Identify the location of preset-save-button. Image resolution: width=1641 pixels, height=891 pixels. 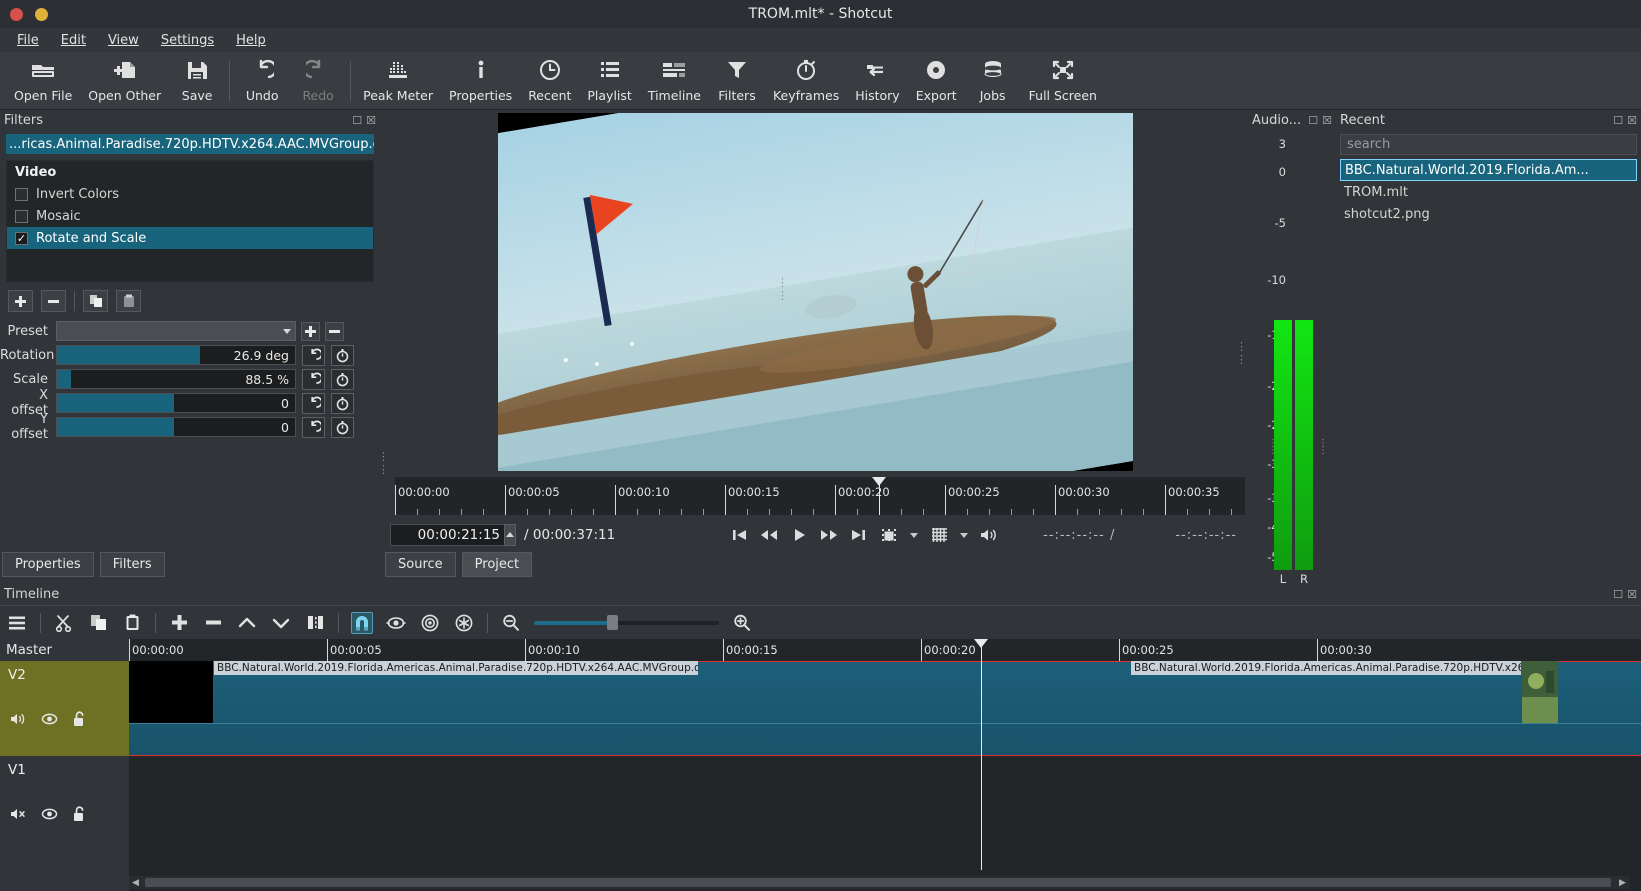
(310, 331).